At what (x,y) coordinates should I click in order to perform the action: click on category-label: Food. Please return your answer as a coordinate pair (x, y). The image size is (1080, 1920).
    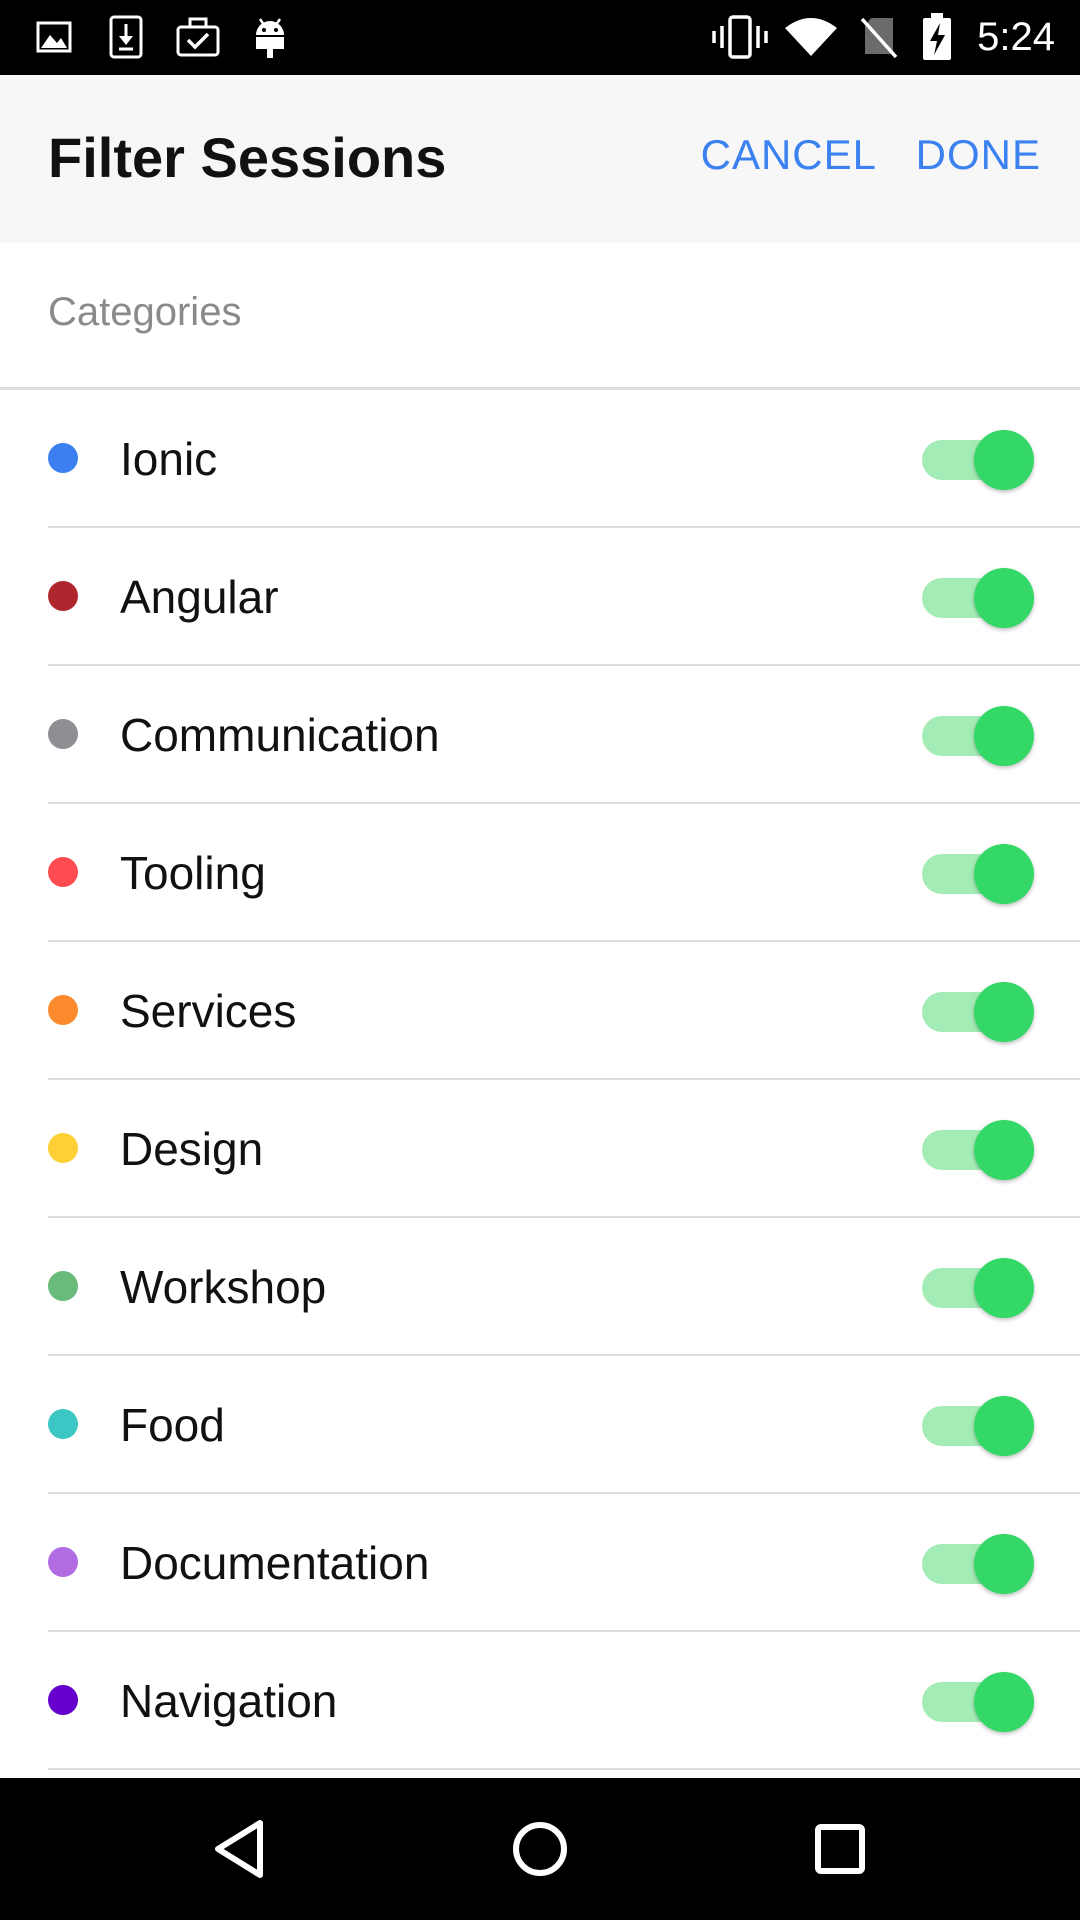
    Looking at the image, I should click on (172, 1425).